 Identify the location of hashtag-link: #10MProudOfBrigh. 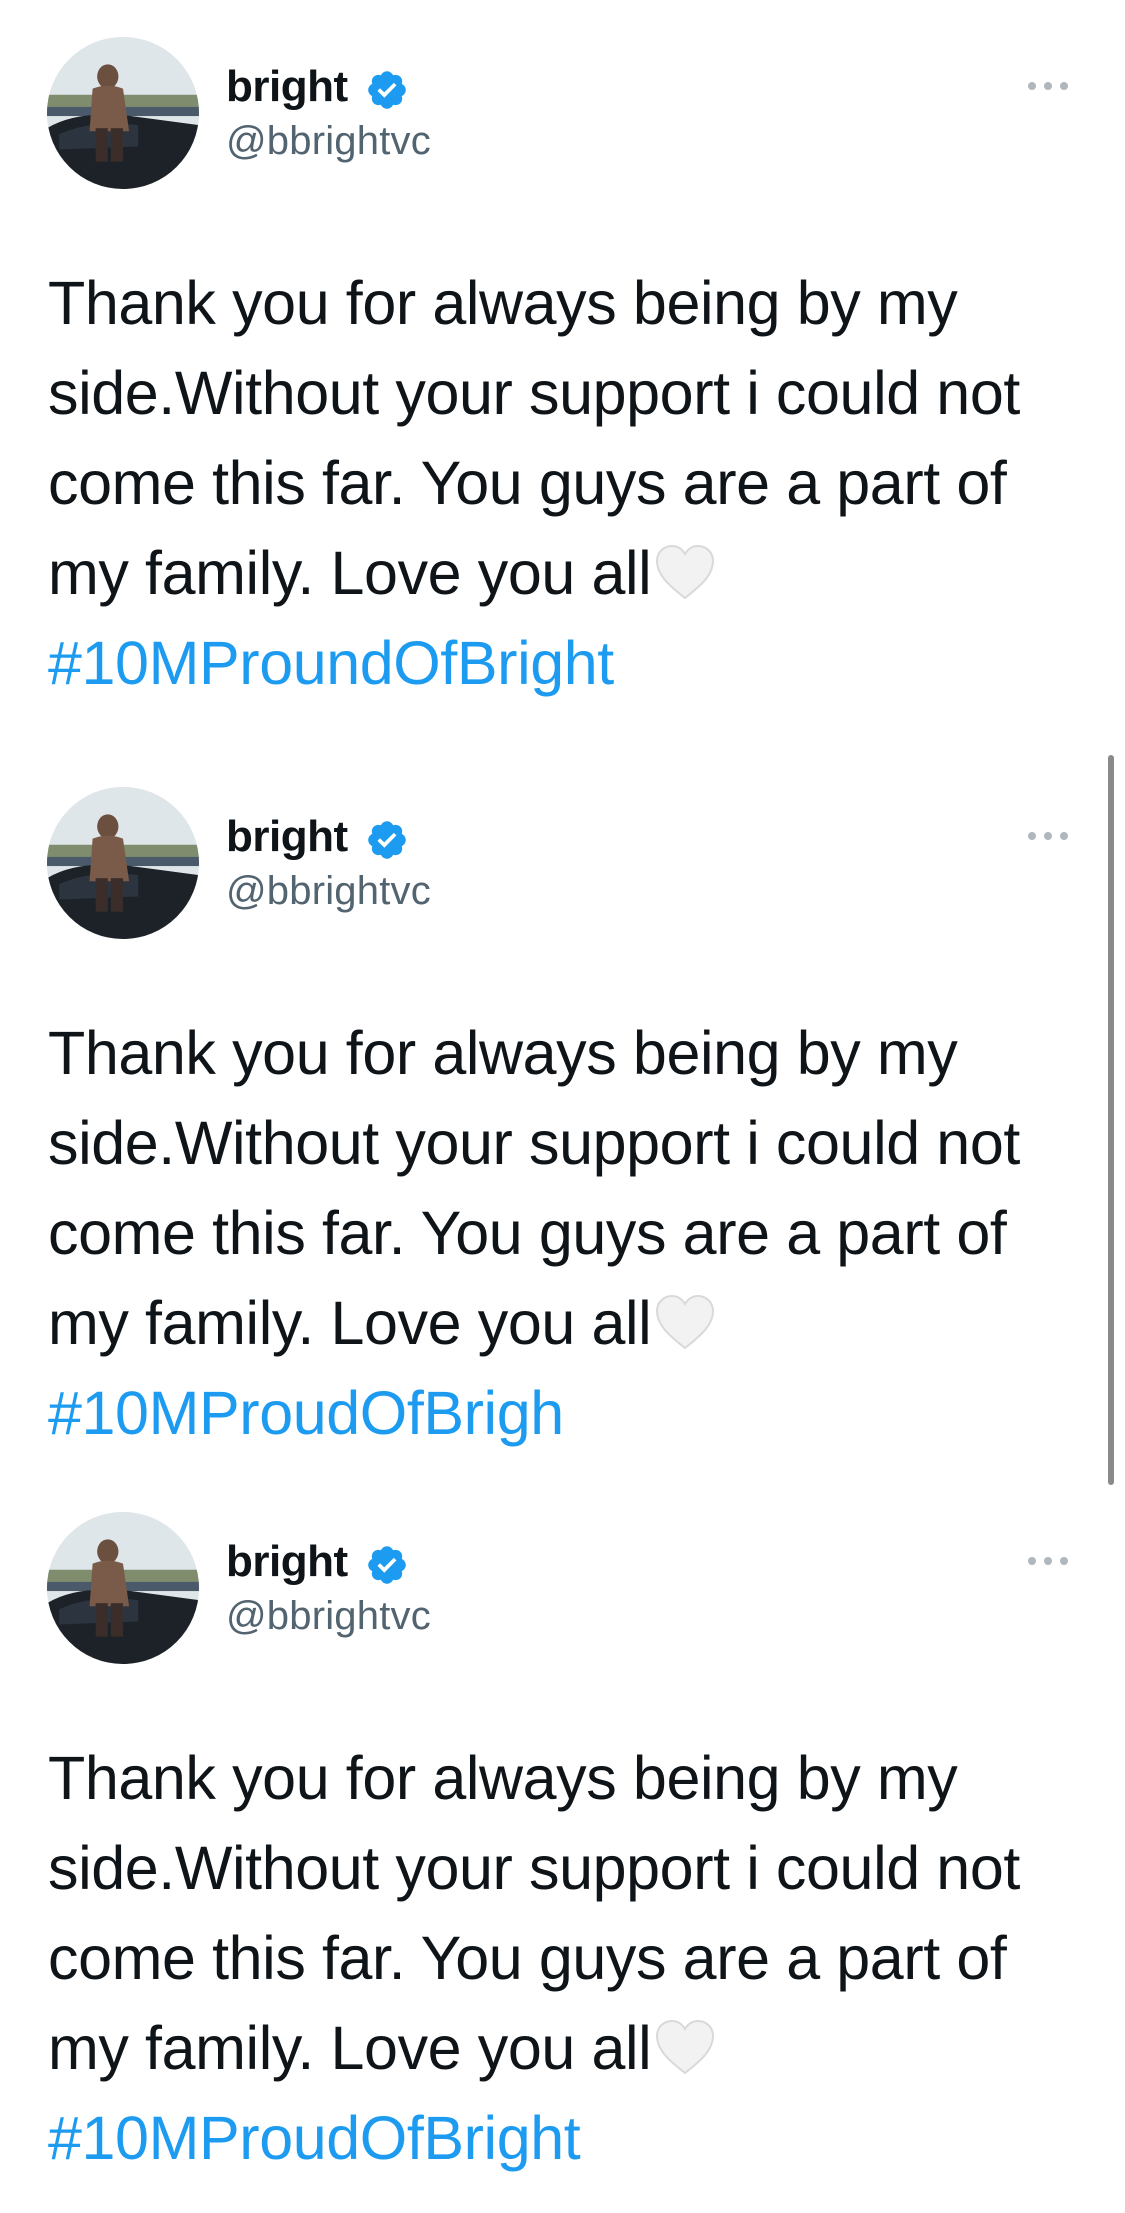
(578, 1413).